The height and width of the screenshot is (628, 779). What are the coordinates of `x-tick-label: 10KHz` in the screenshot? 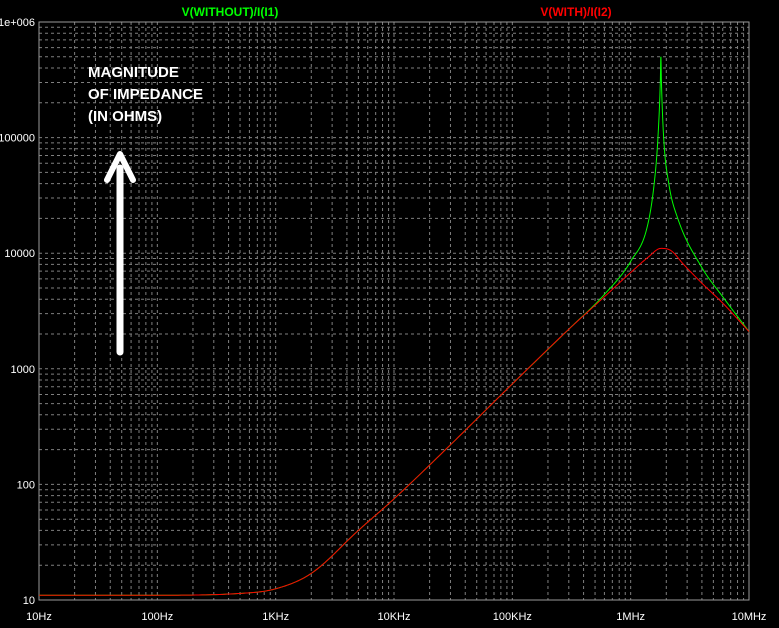 It's located at (393, 617).